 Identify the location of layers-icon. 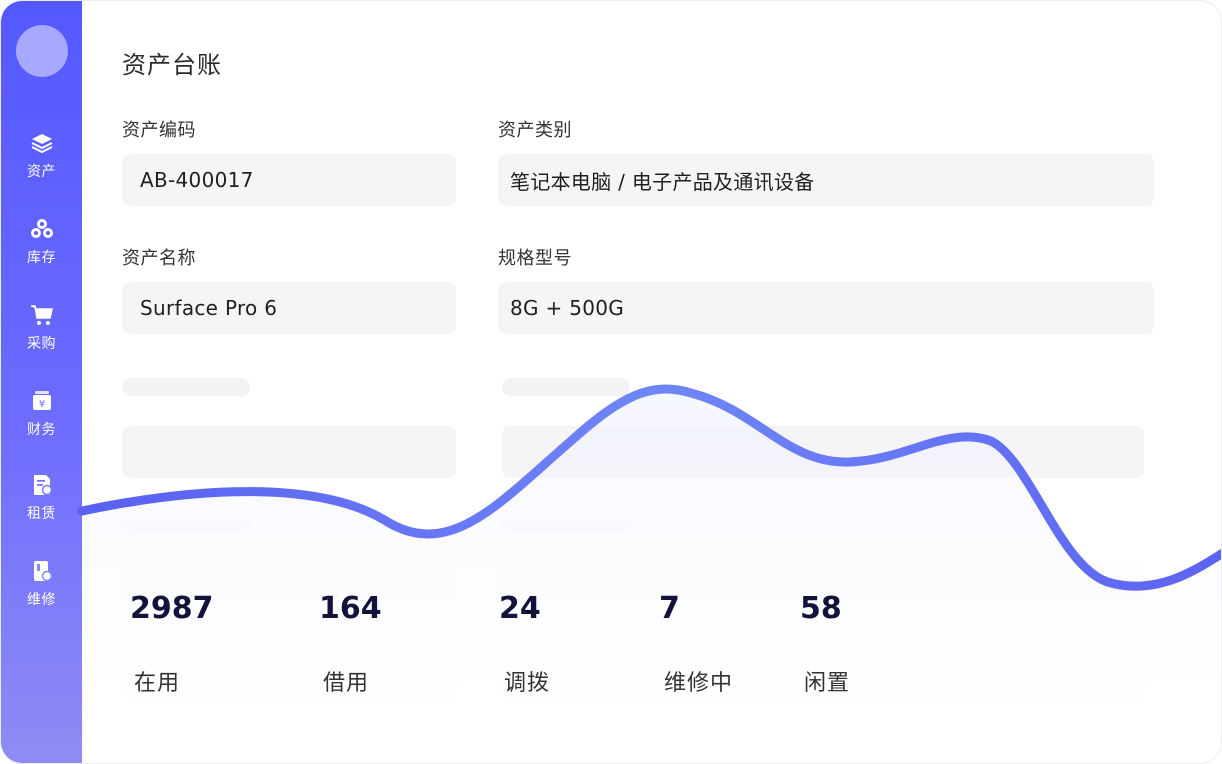
(42, 143).